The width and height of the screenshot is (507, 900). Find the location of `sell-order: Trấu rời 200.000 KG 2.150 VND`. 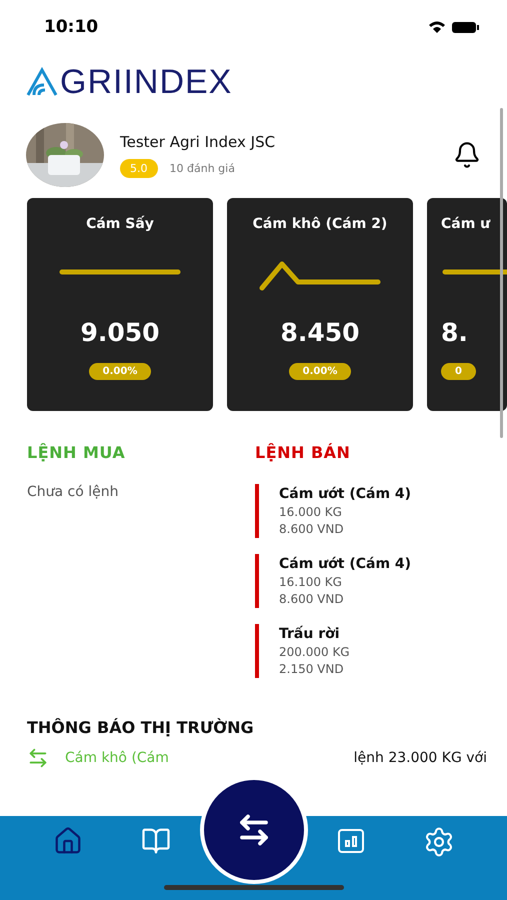

sell-order: Trấu rời 200.000 KG 2.150 VND is located at coordinates (381, 651).